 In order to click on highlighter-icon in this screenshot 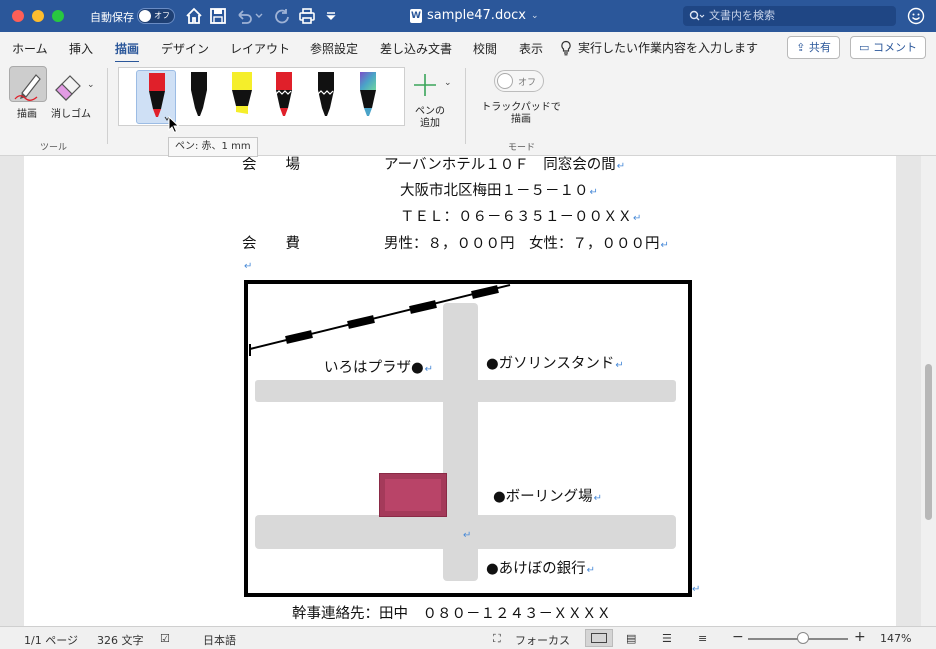, I will do `click(242, 93)`.